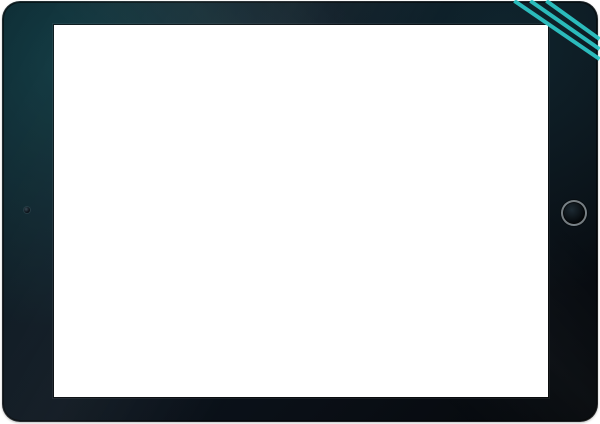  I want to click on camera-icon, so click(27, 210).